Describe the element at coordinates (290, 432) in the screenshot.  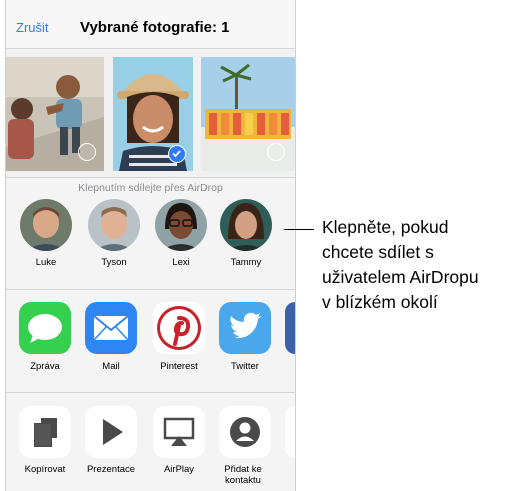
I see `action-more-peek` at that location.